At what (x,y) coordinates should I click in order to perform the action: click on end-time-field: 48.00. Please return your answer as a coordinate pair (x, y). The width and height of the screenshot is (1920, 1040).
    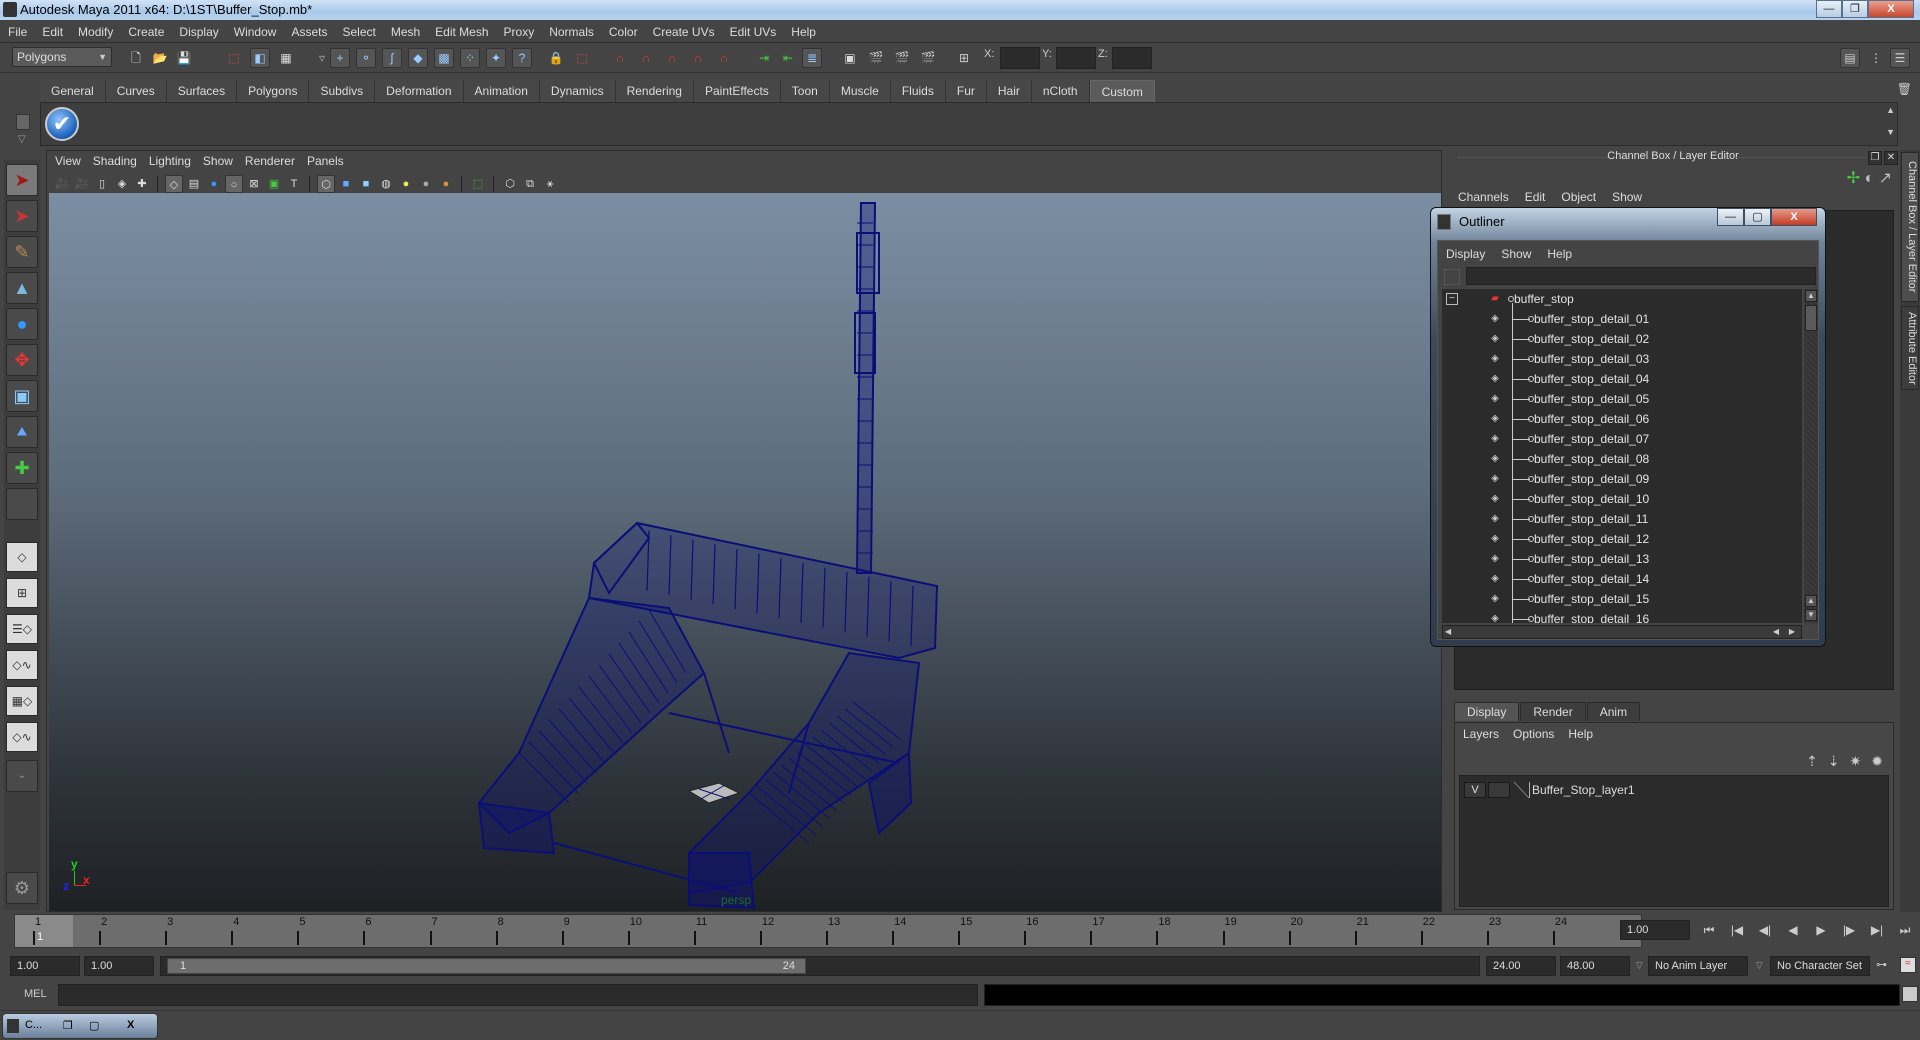
    Looking at the image, I should click on (1595, 966).